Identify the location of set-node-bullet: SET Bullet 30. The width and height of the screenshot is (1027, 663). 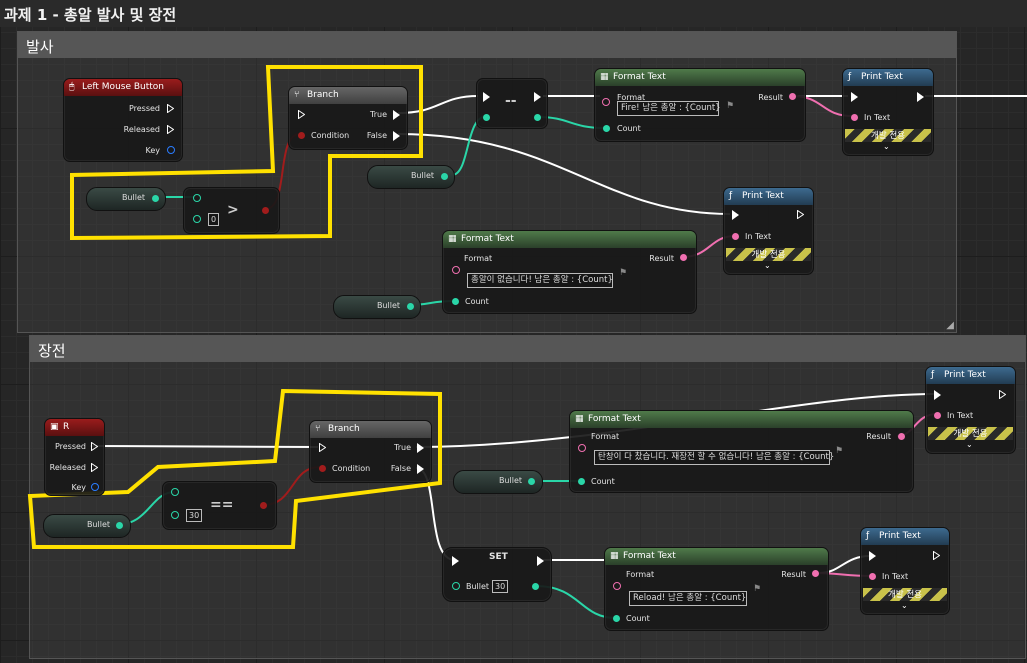
(497, 574).